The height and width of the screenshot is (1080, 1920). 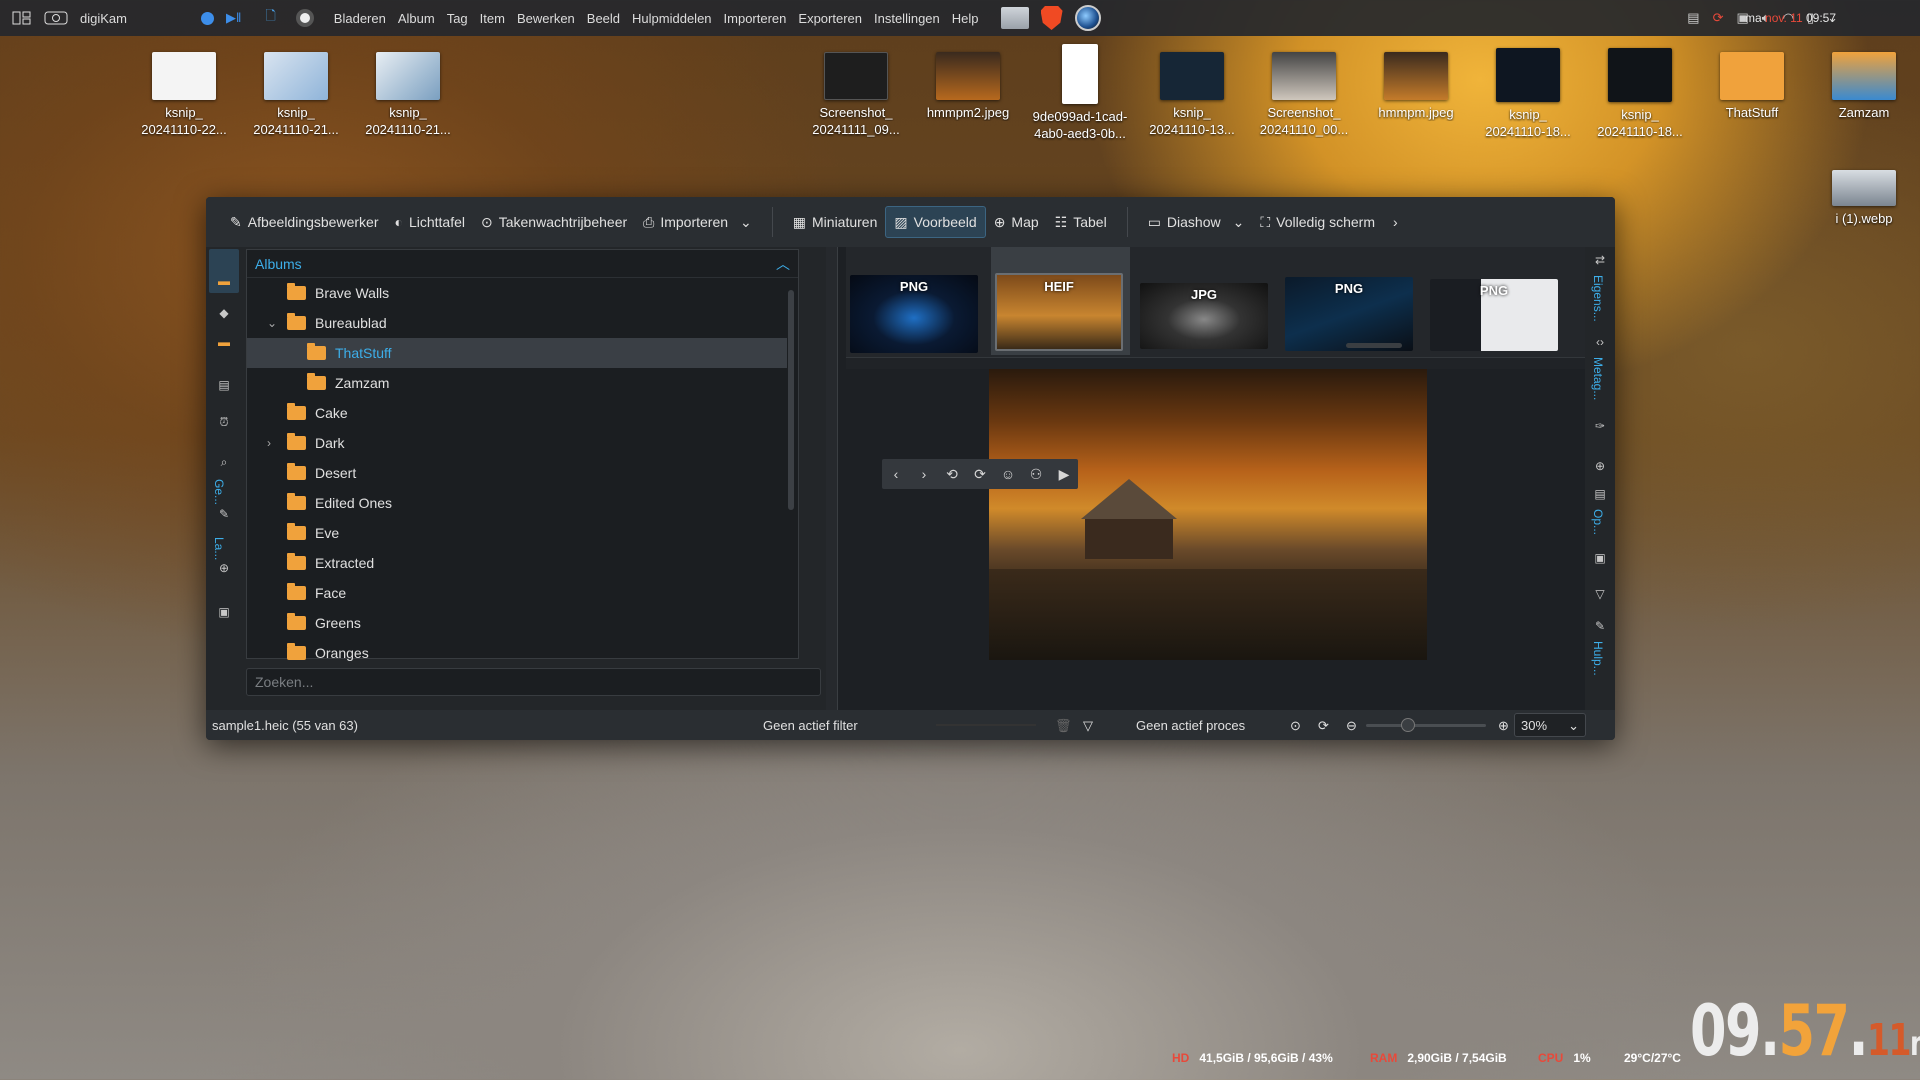 What do you see at coordinates (522, 264) in the screenshot?
I see `albums-header: Albums ︿` at bounding box center [522, 264].